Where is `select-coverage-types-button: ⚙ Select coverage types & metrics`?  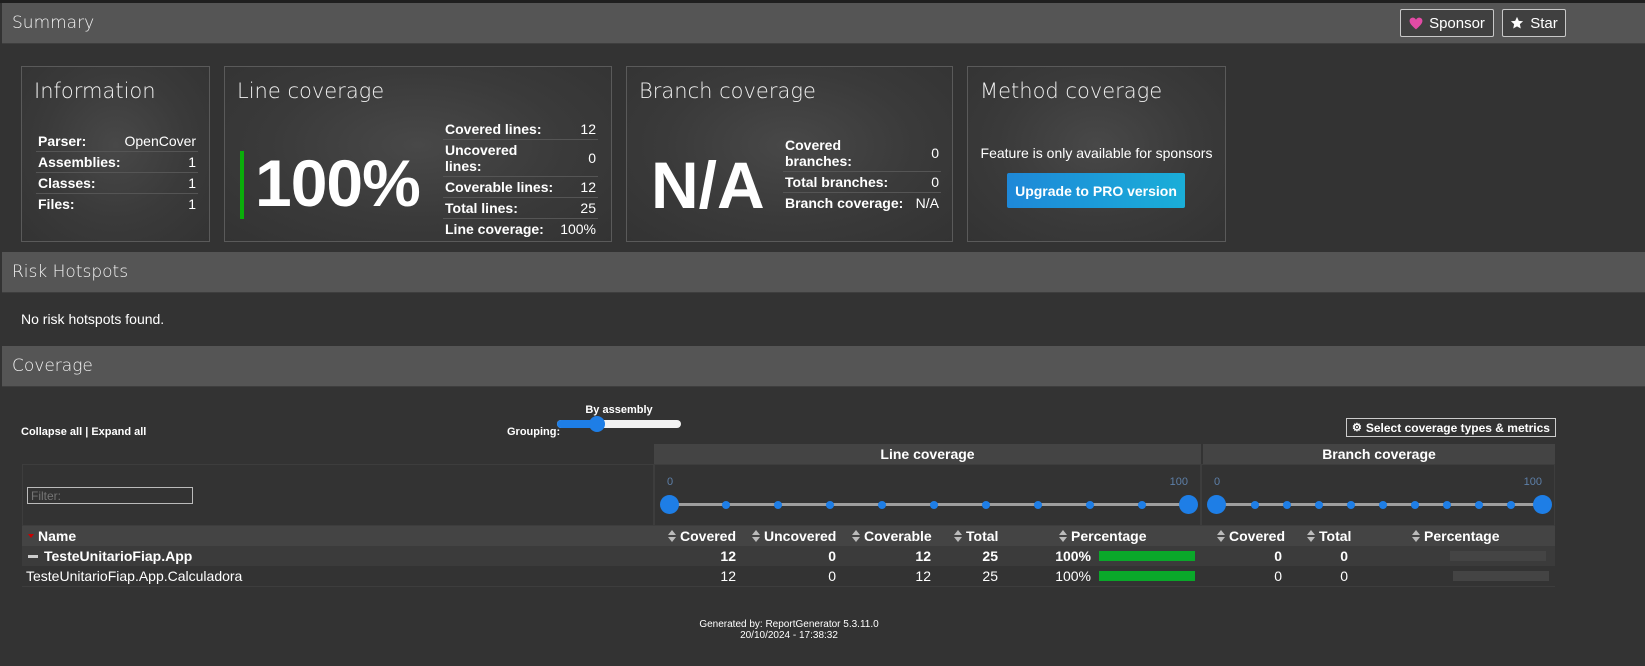
select-coverage-types-button: ⚙ Select coverage types & metrics is located at coordinates (1451, 427).